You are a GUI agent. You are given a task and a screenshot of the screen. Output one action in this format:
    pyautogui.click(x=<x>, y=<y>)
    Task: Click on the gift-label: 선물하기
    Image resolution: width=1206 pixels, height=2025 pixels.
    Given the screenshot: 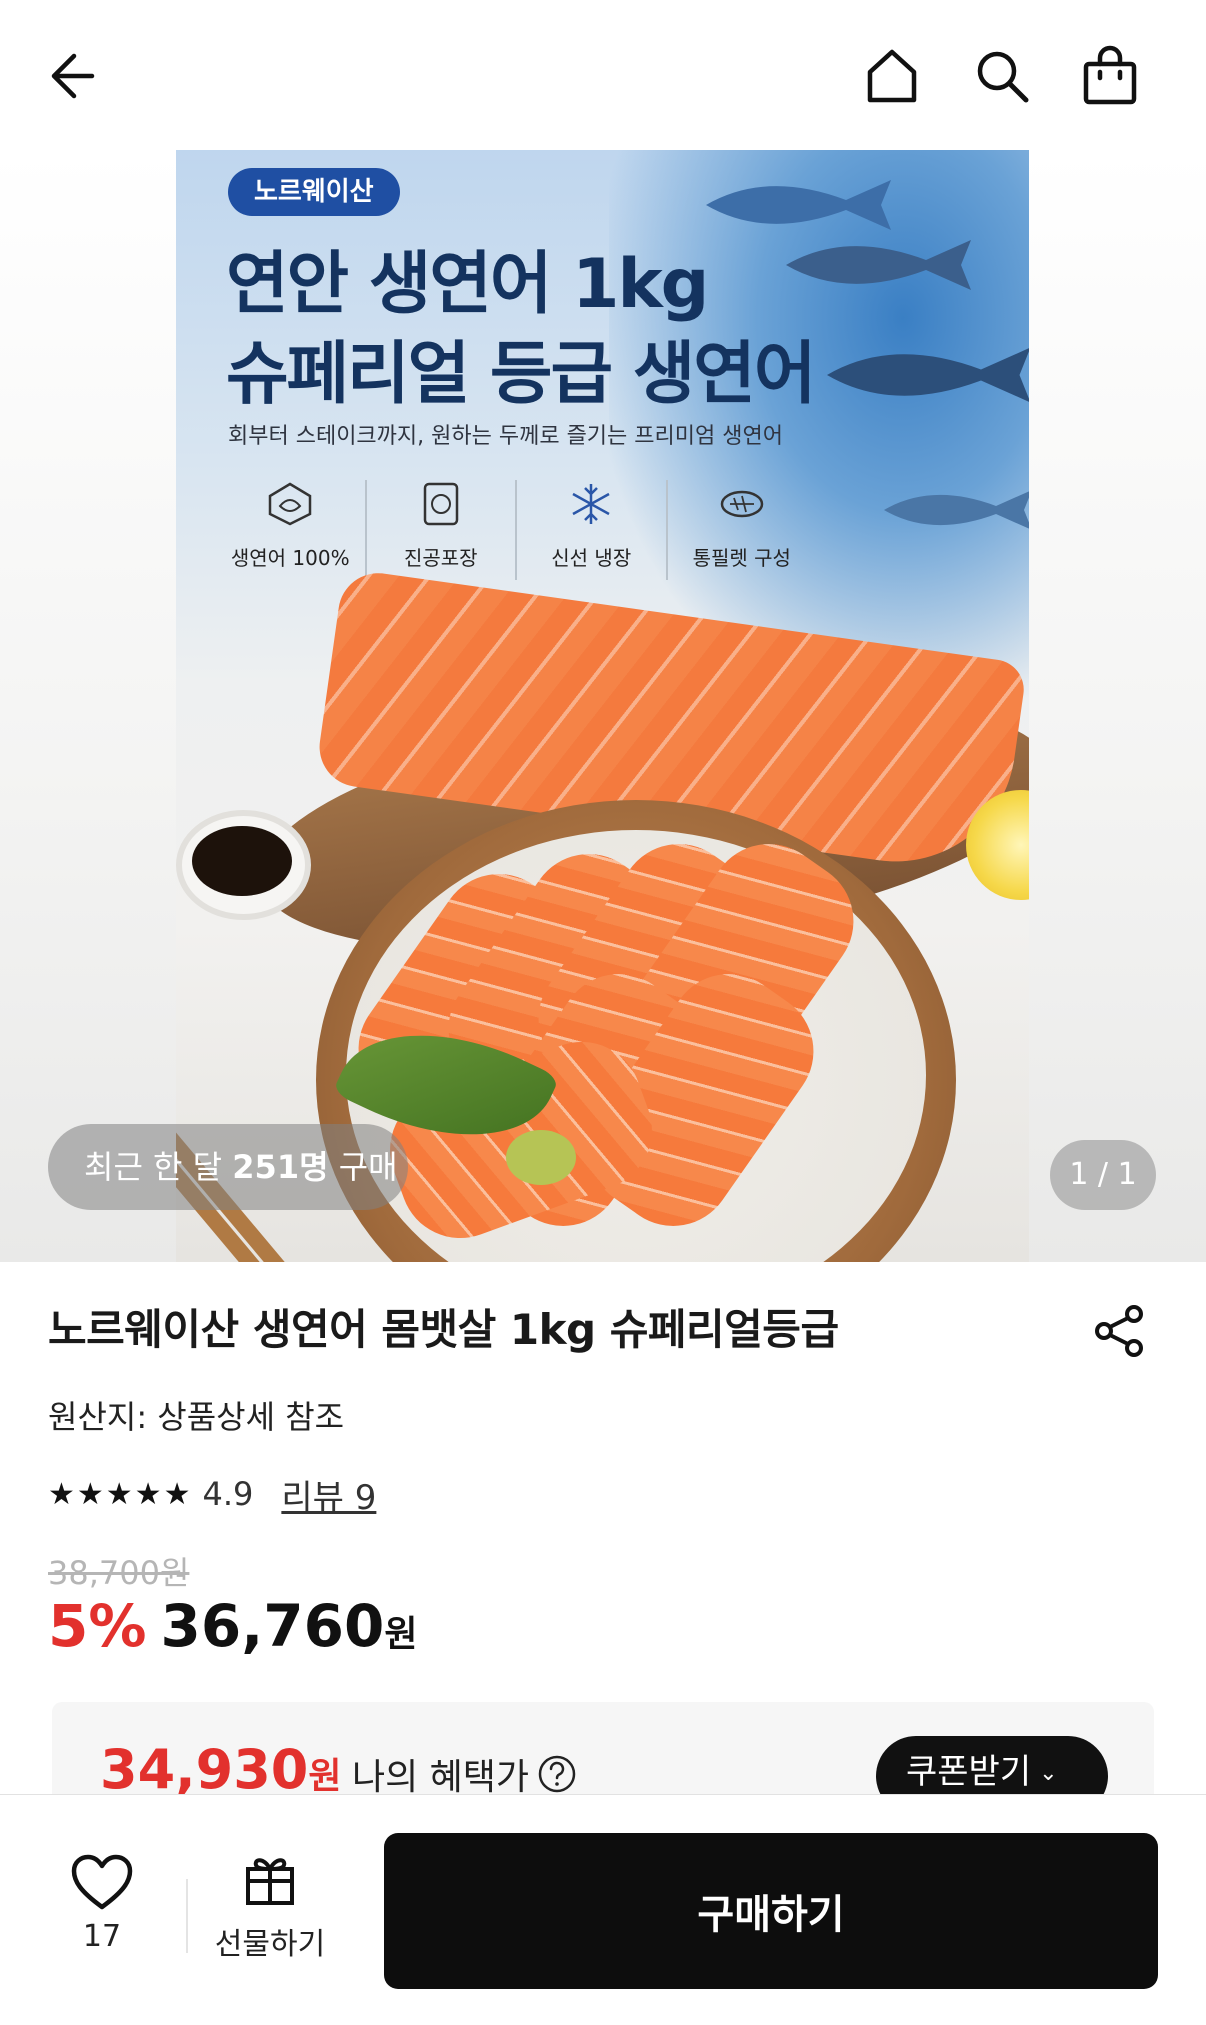 What is the action you would take?
    pyautogui.click(x=270, y=1944)
    